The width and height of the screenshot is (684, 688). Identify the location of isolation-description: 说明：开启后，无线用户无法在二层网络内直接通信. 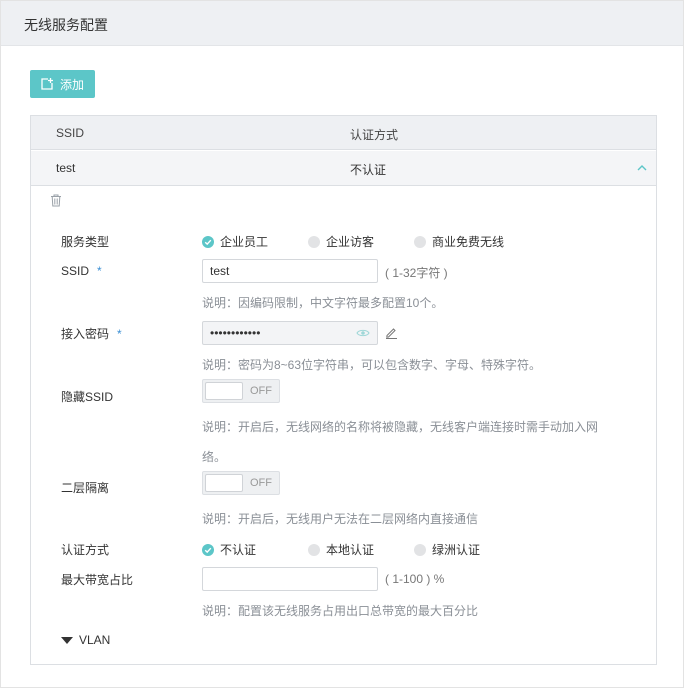
(340, 519).